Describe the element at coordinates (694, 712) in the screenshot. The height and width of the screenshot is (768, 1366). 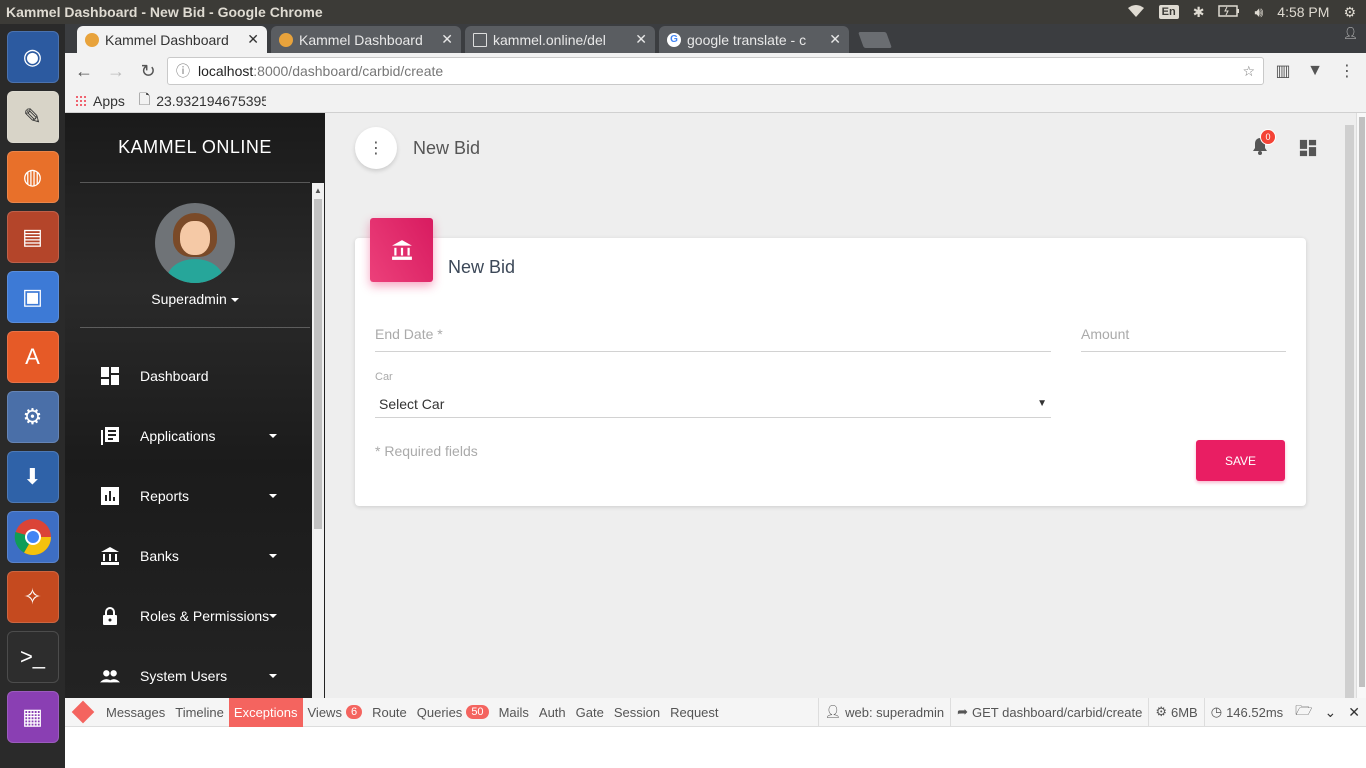
I see `debug-tab-request: Request` at that location.